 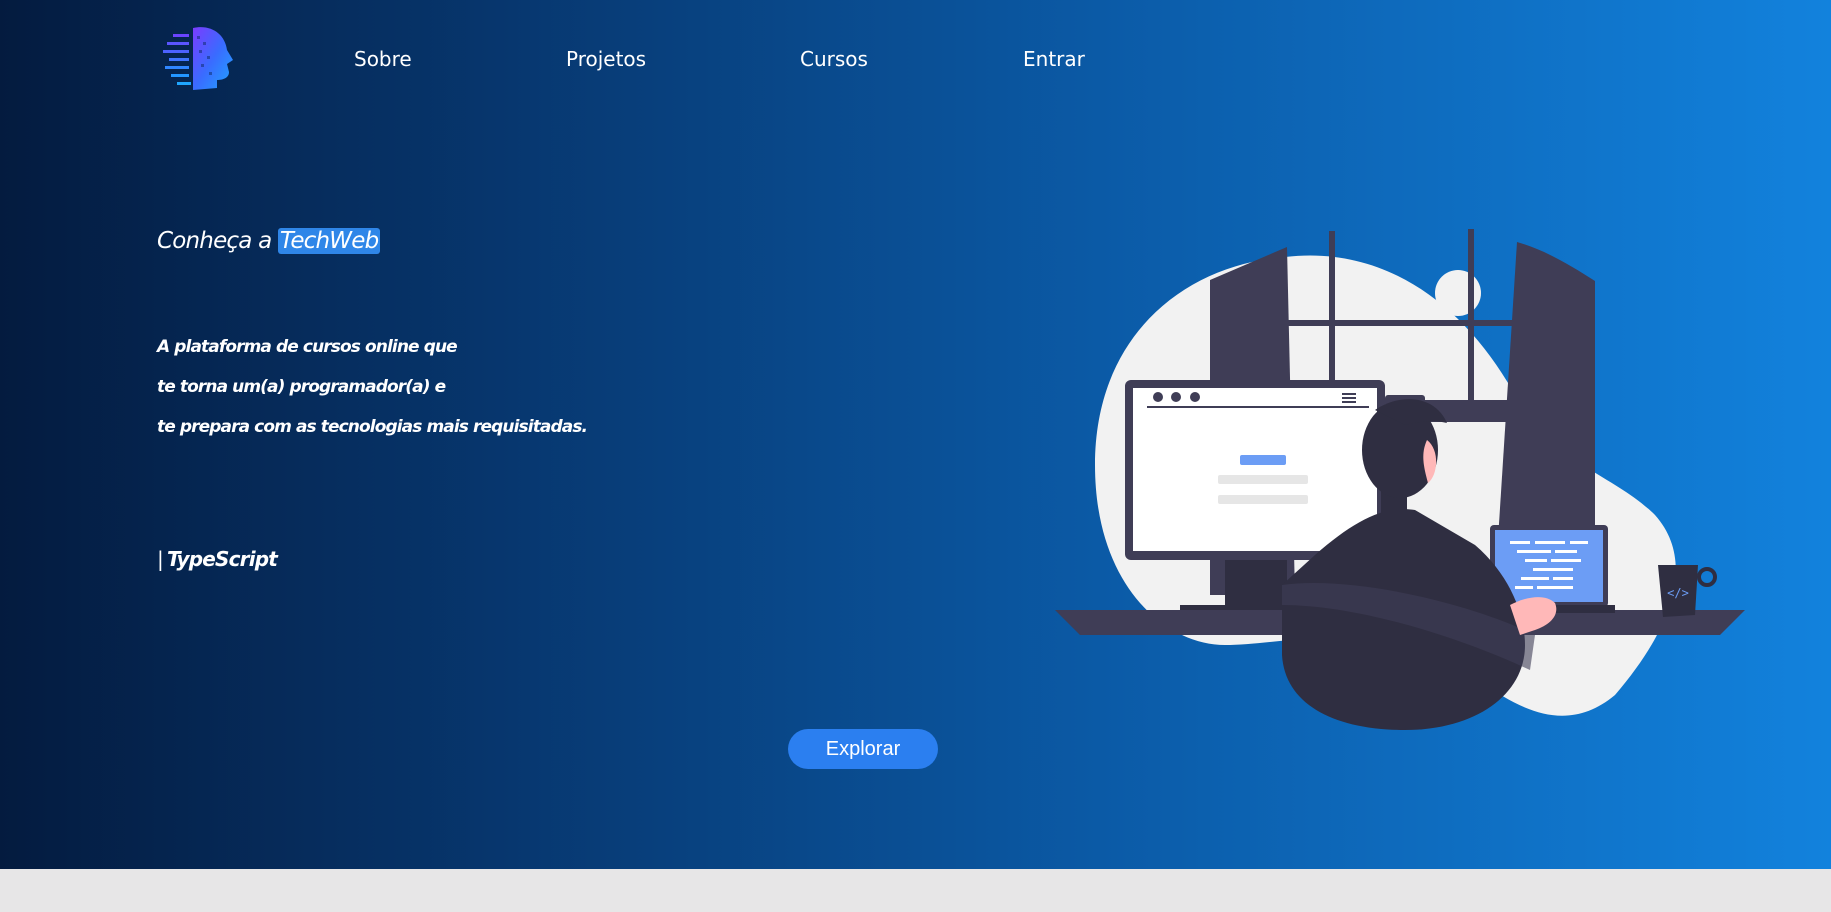 What do you see at coordinates (834, 59) in the screenshot?
I see `nav-link-cursos: Cursos` at bounding box center [834, 59].